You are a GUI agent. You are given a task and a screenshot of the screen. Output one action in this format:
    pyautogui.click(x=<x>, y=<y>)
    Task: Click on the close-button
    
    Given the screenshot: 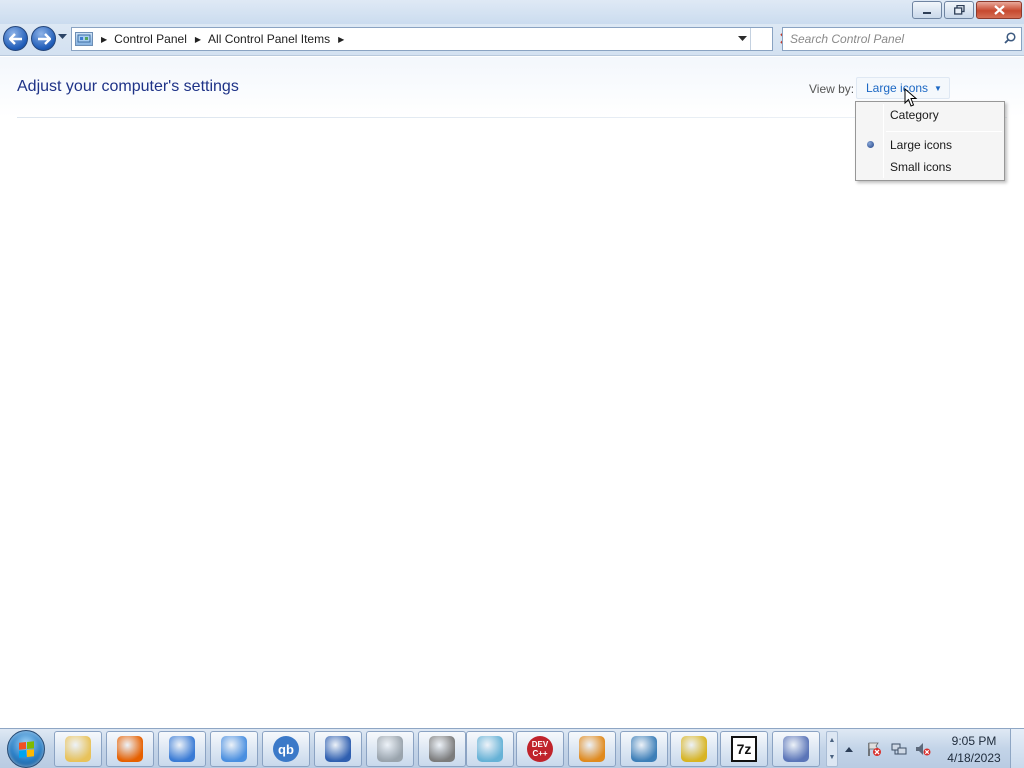 What is the action you would take?
    pyautogui.click(x=999, y=10)
    